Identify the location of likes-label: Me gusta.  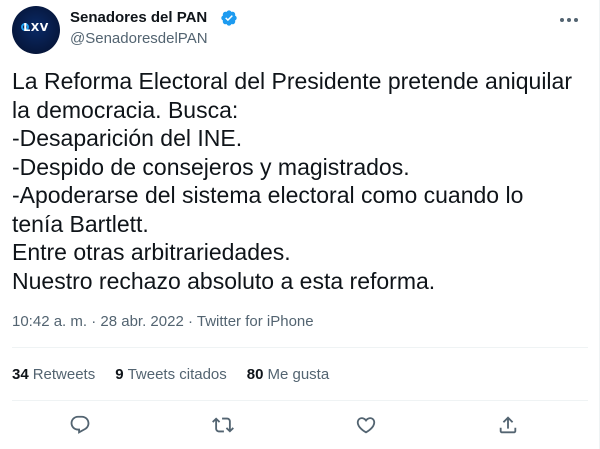
(298, 374).